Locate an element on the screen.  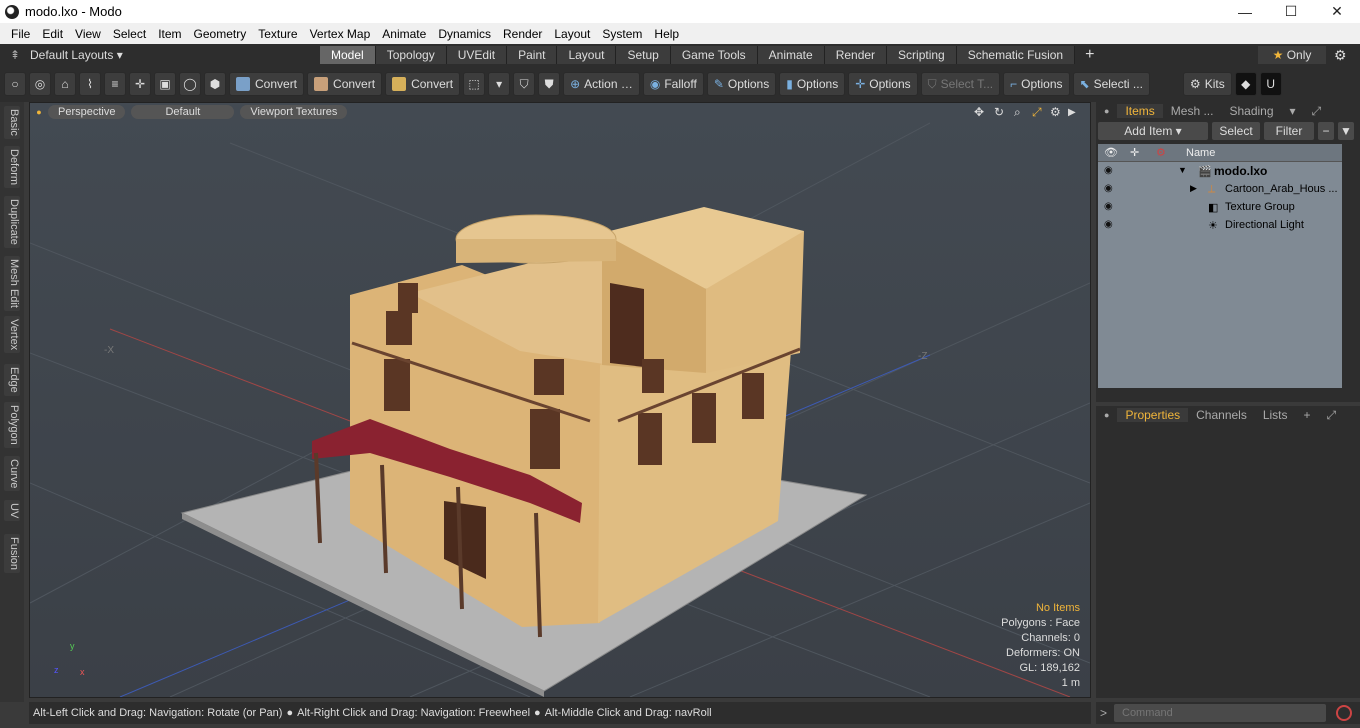
close-button: ✕ is located at coordinates (1337, 11).